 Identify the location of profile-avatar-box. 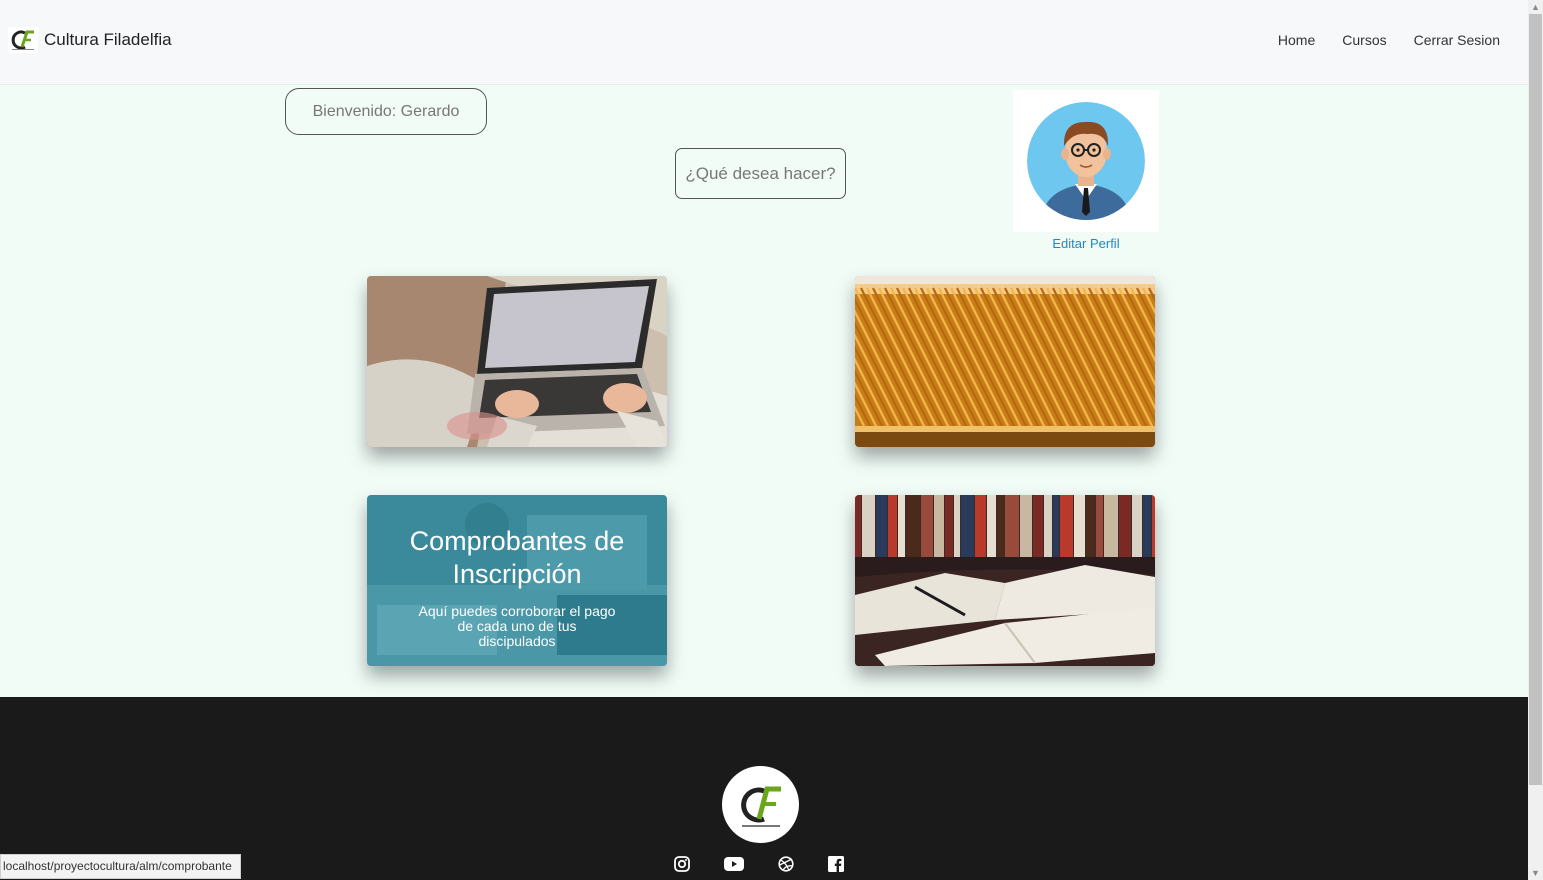
(1086, 161).